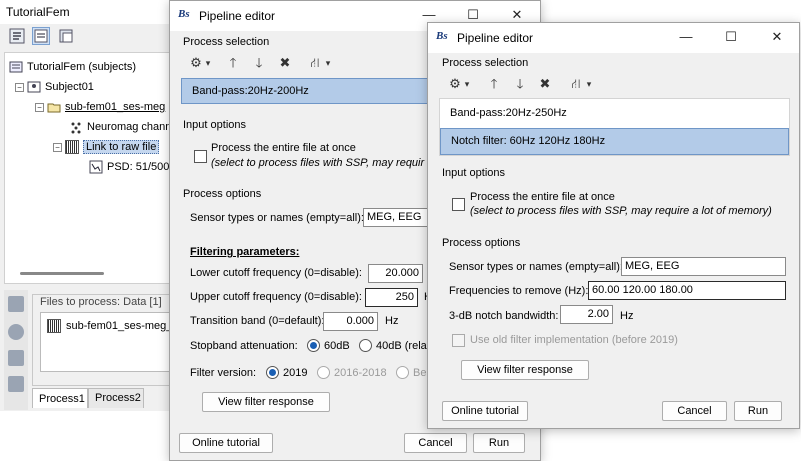 This screenshot has width=801, height=461. I want to click on transition-band-label: Transition band (0=default):, so click(257, 321).